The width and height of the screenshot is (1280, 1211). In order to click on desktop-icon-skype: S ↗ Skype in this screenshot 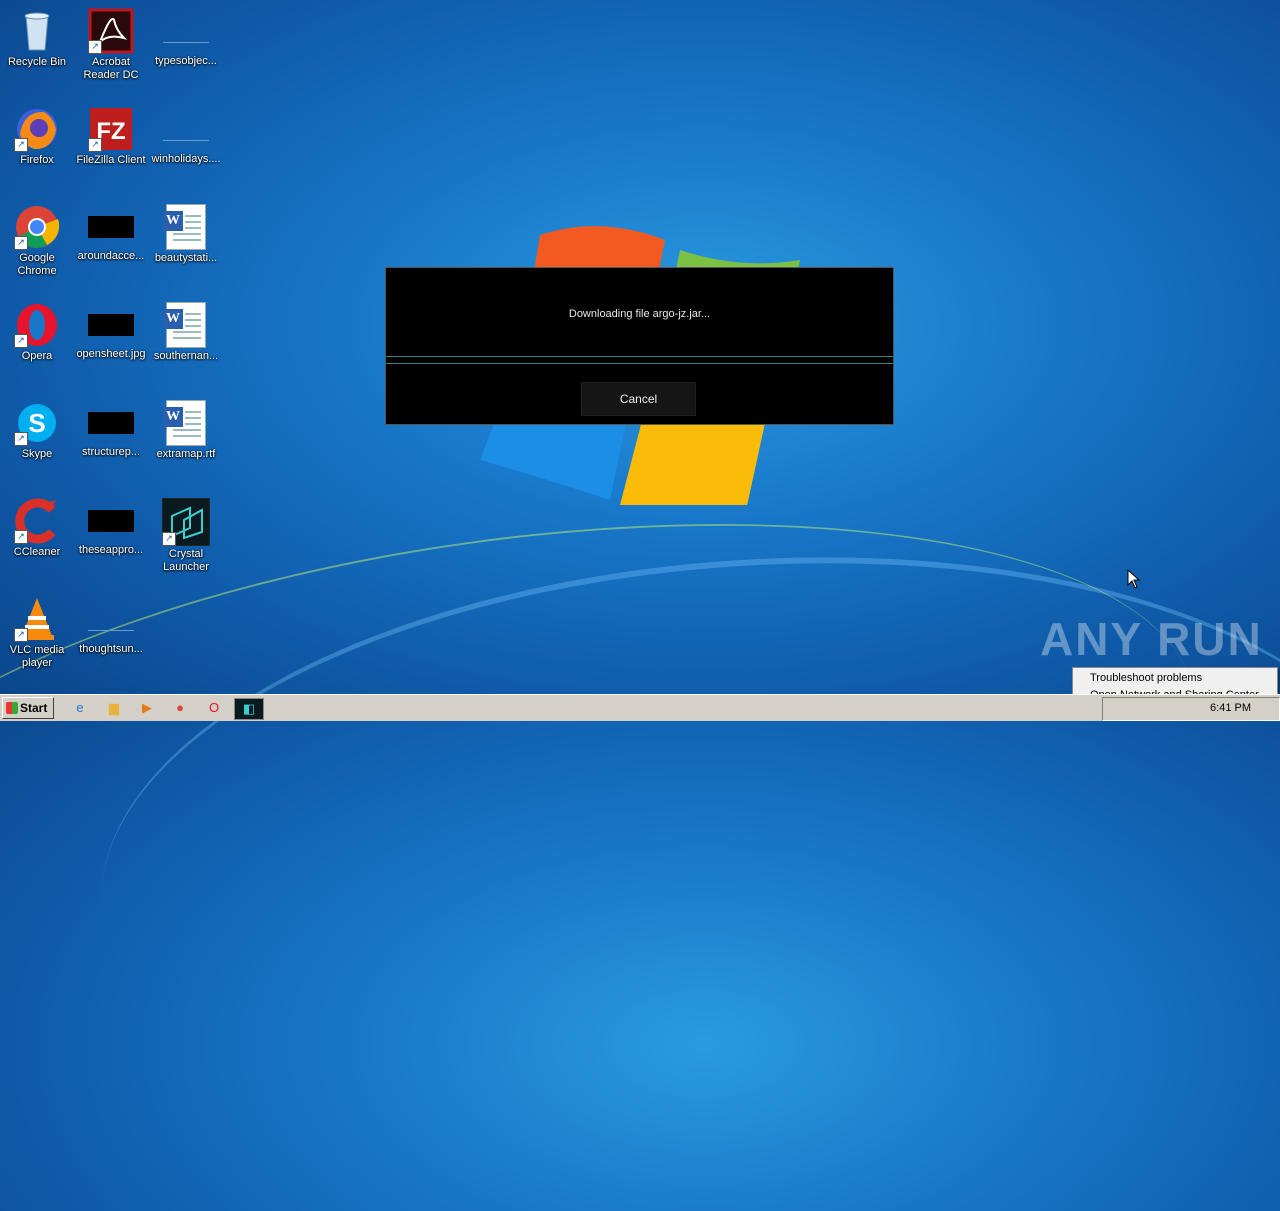, I will do `click(37, 430)`.